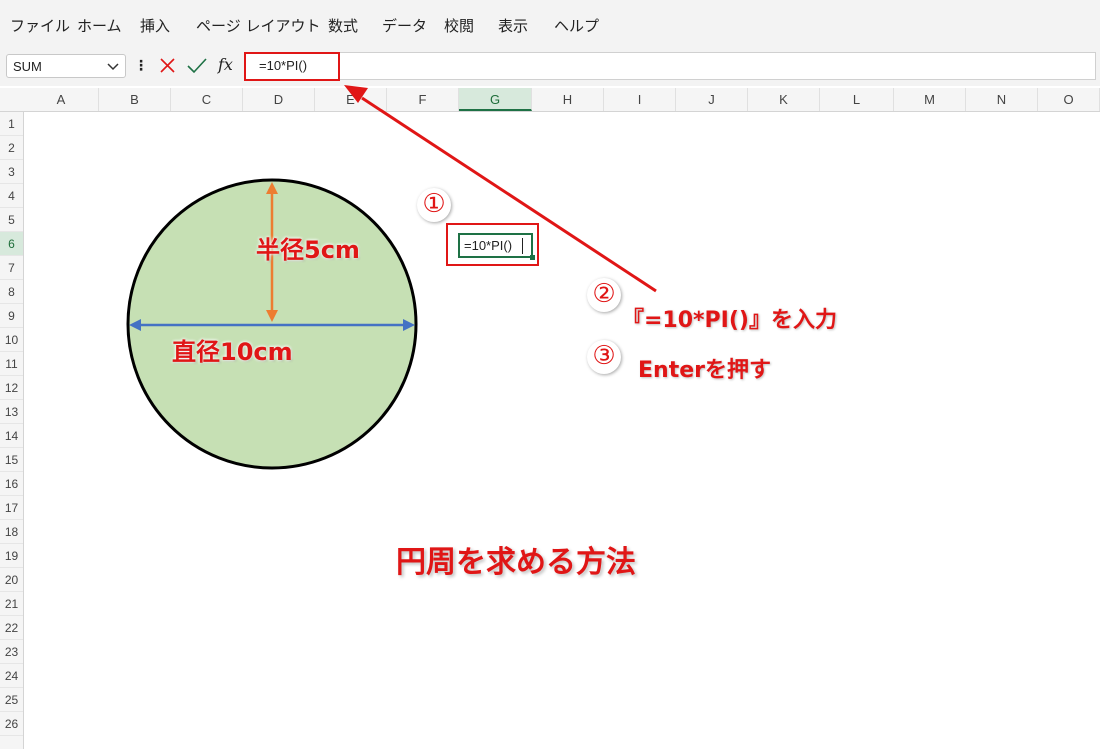 The height and width of the screenshot is (749, 1100). What do you see at coordinates (729, 320) in the screenshot?
I see `step2-text: 『=10*PI()』を入力` at bounding box center [729, 320].